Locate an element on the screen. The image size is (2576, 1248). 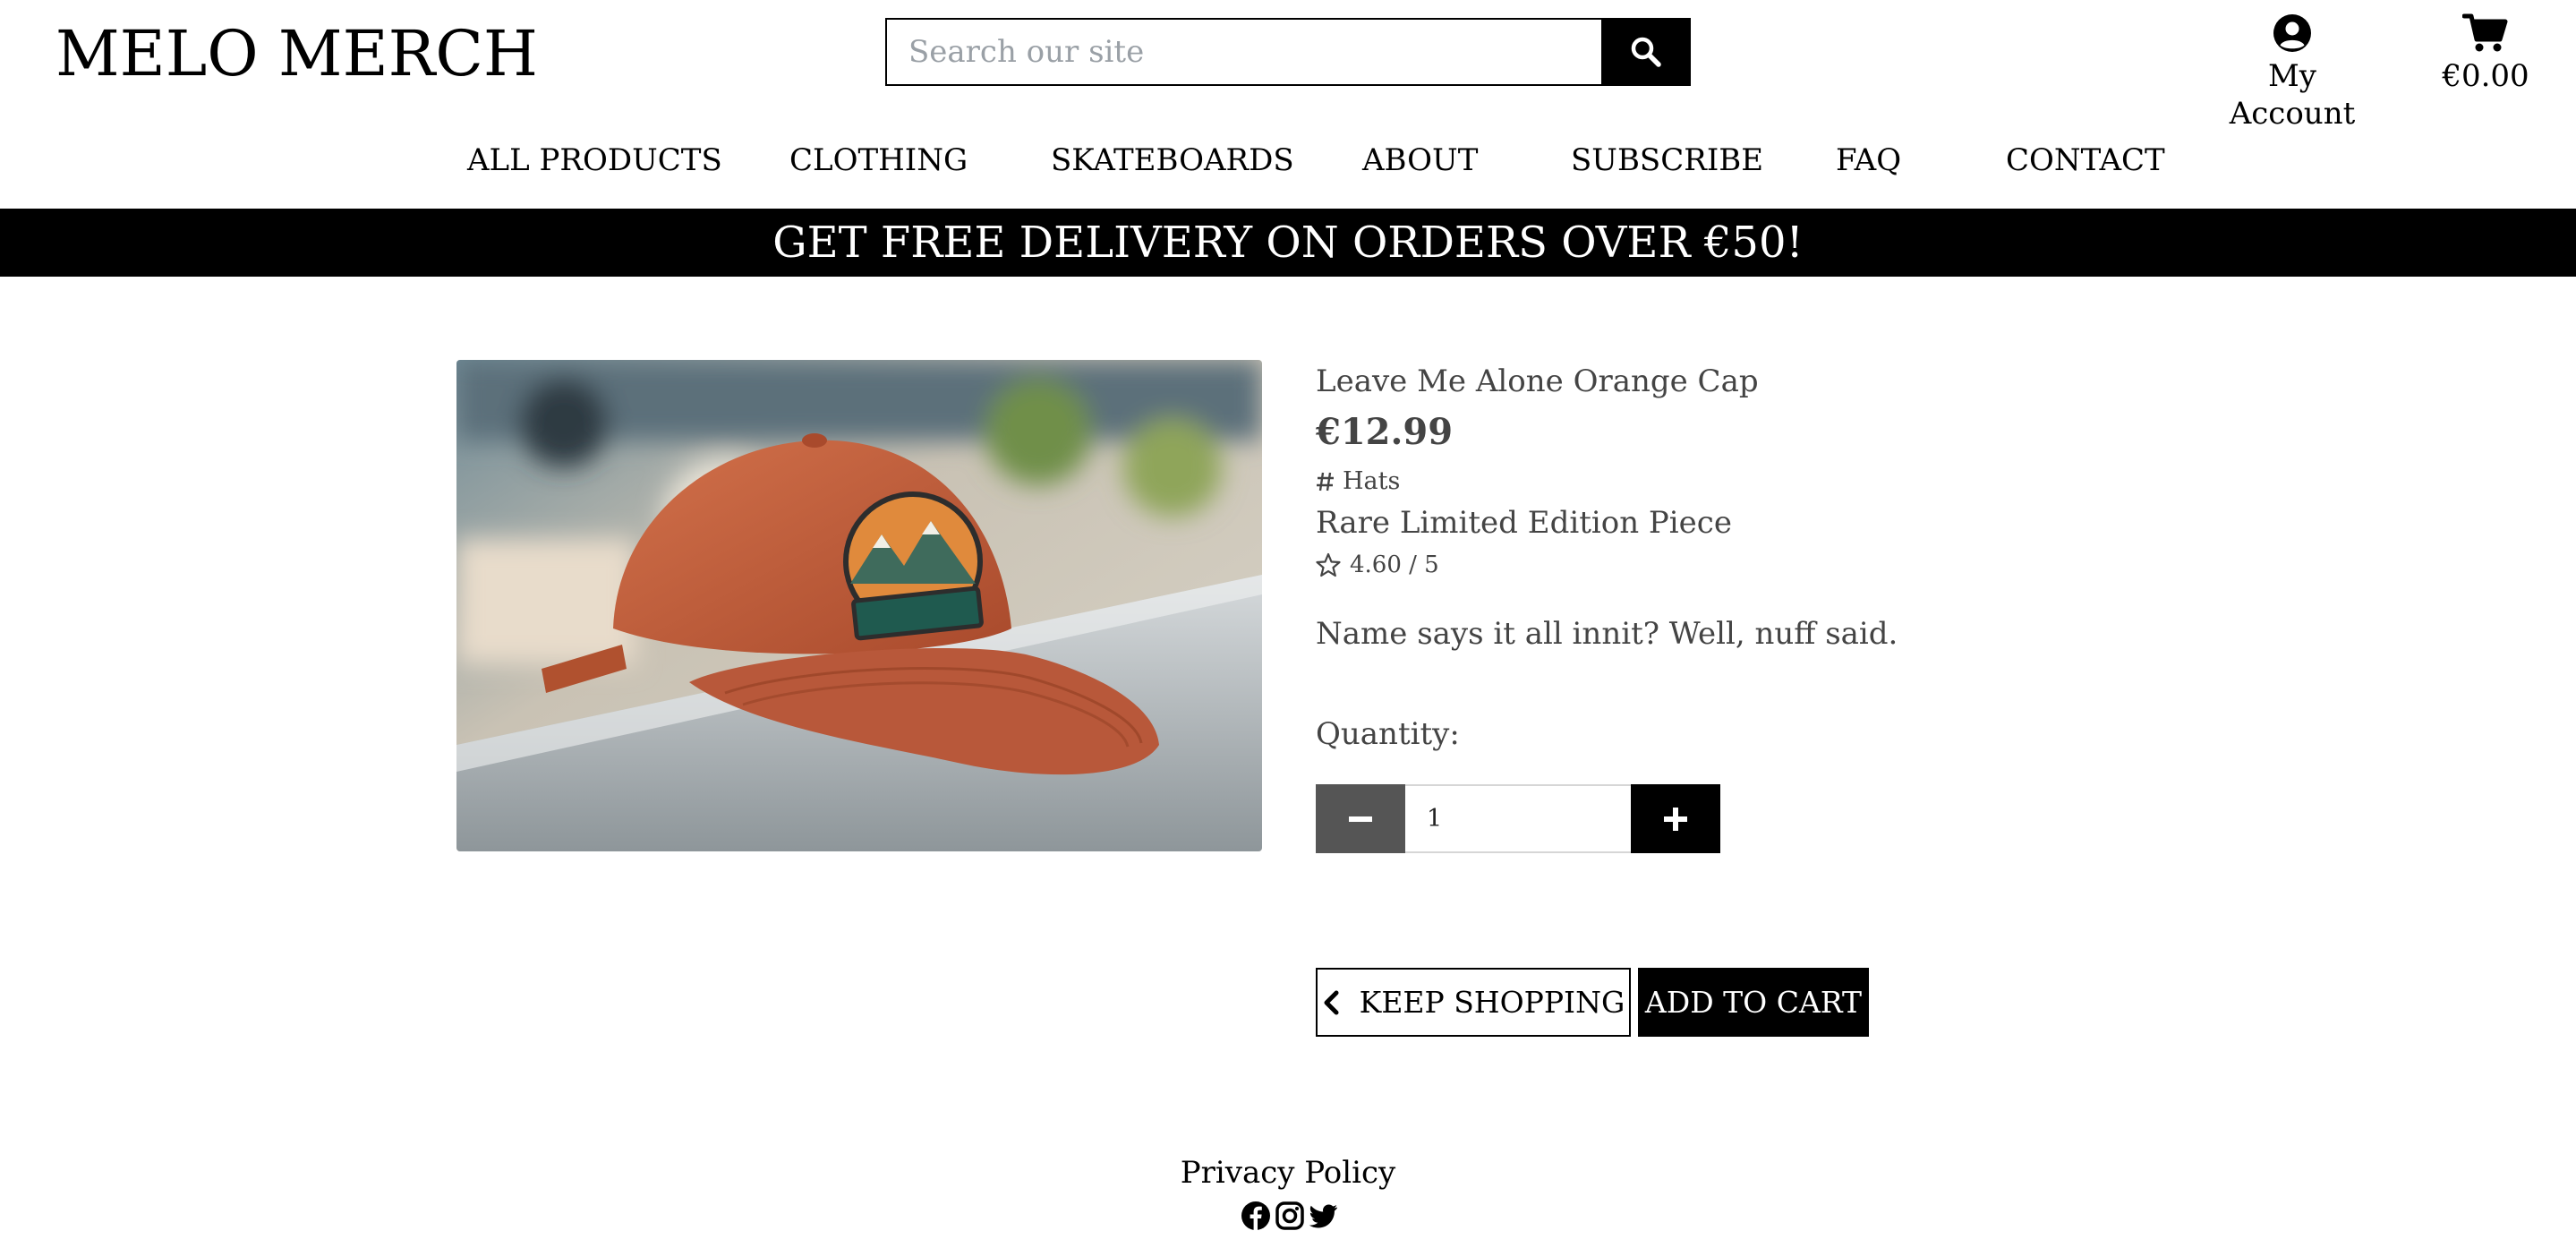
quantity-input is located at coordinates (1518, 818).